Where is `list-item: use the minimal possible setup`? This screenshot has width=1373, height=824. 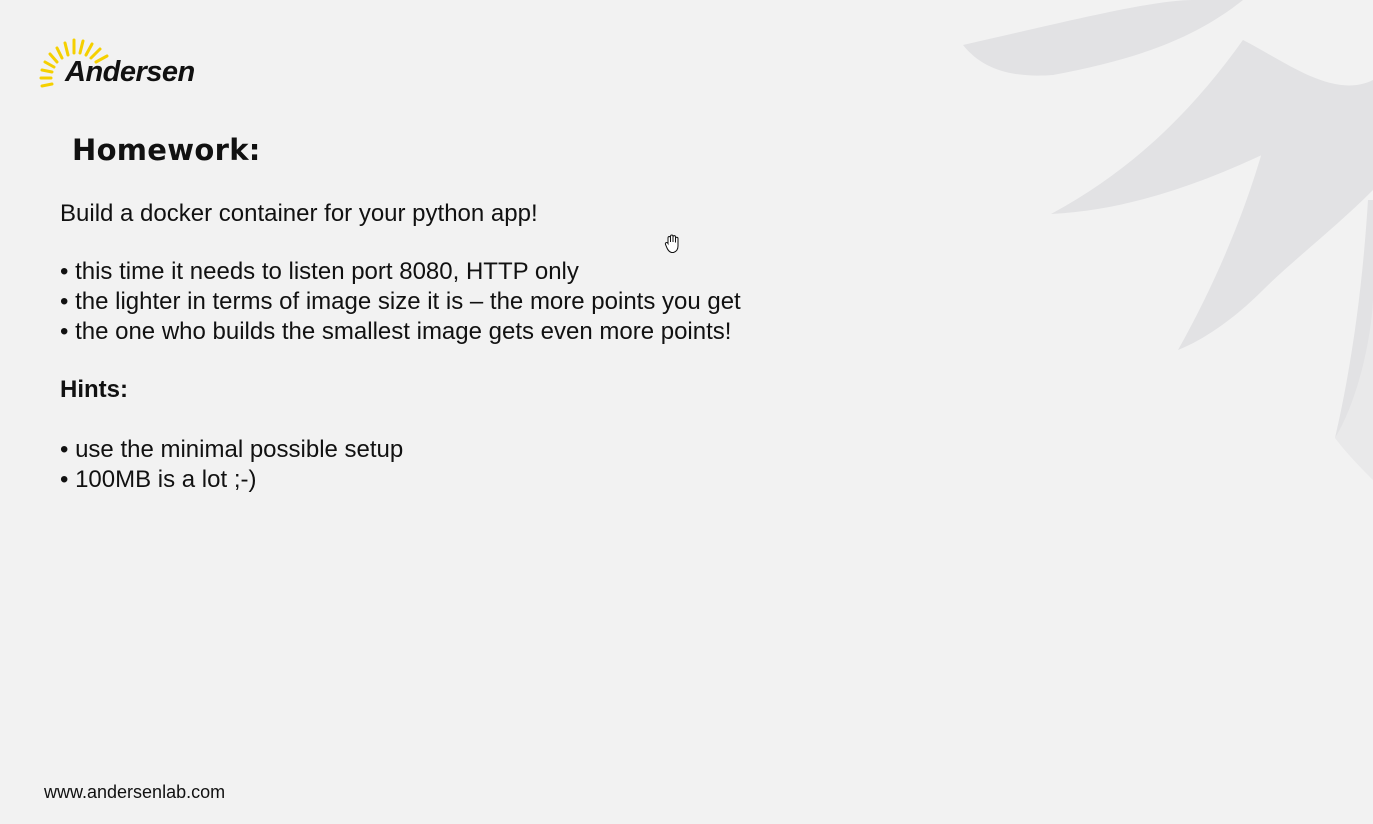
list-item: use the minimal possible setup is located at coordinates (231, 450).